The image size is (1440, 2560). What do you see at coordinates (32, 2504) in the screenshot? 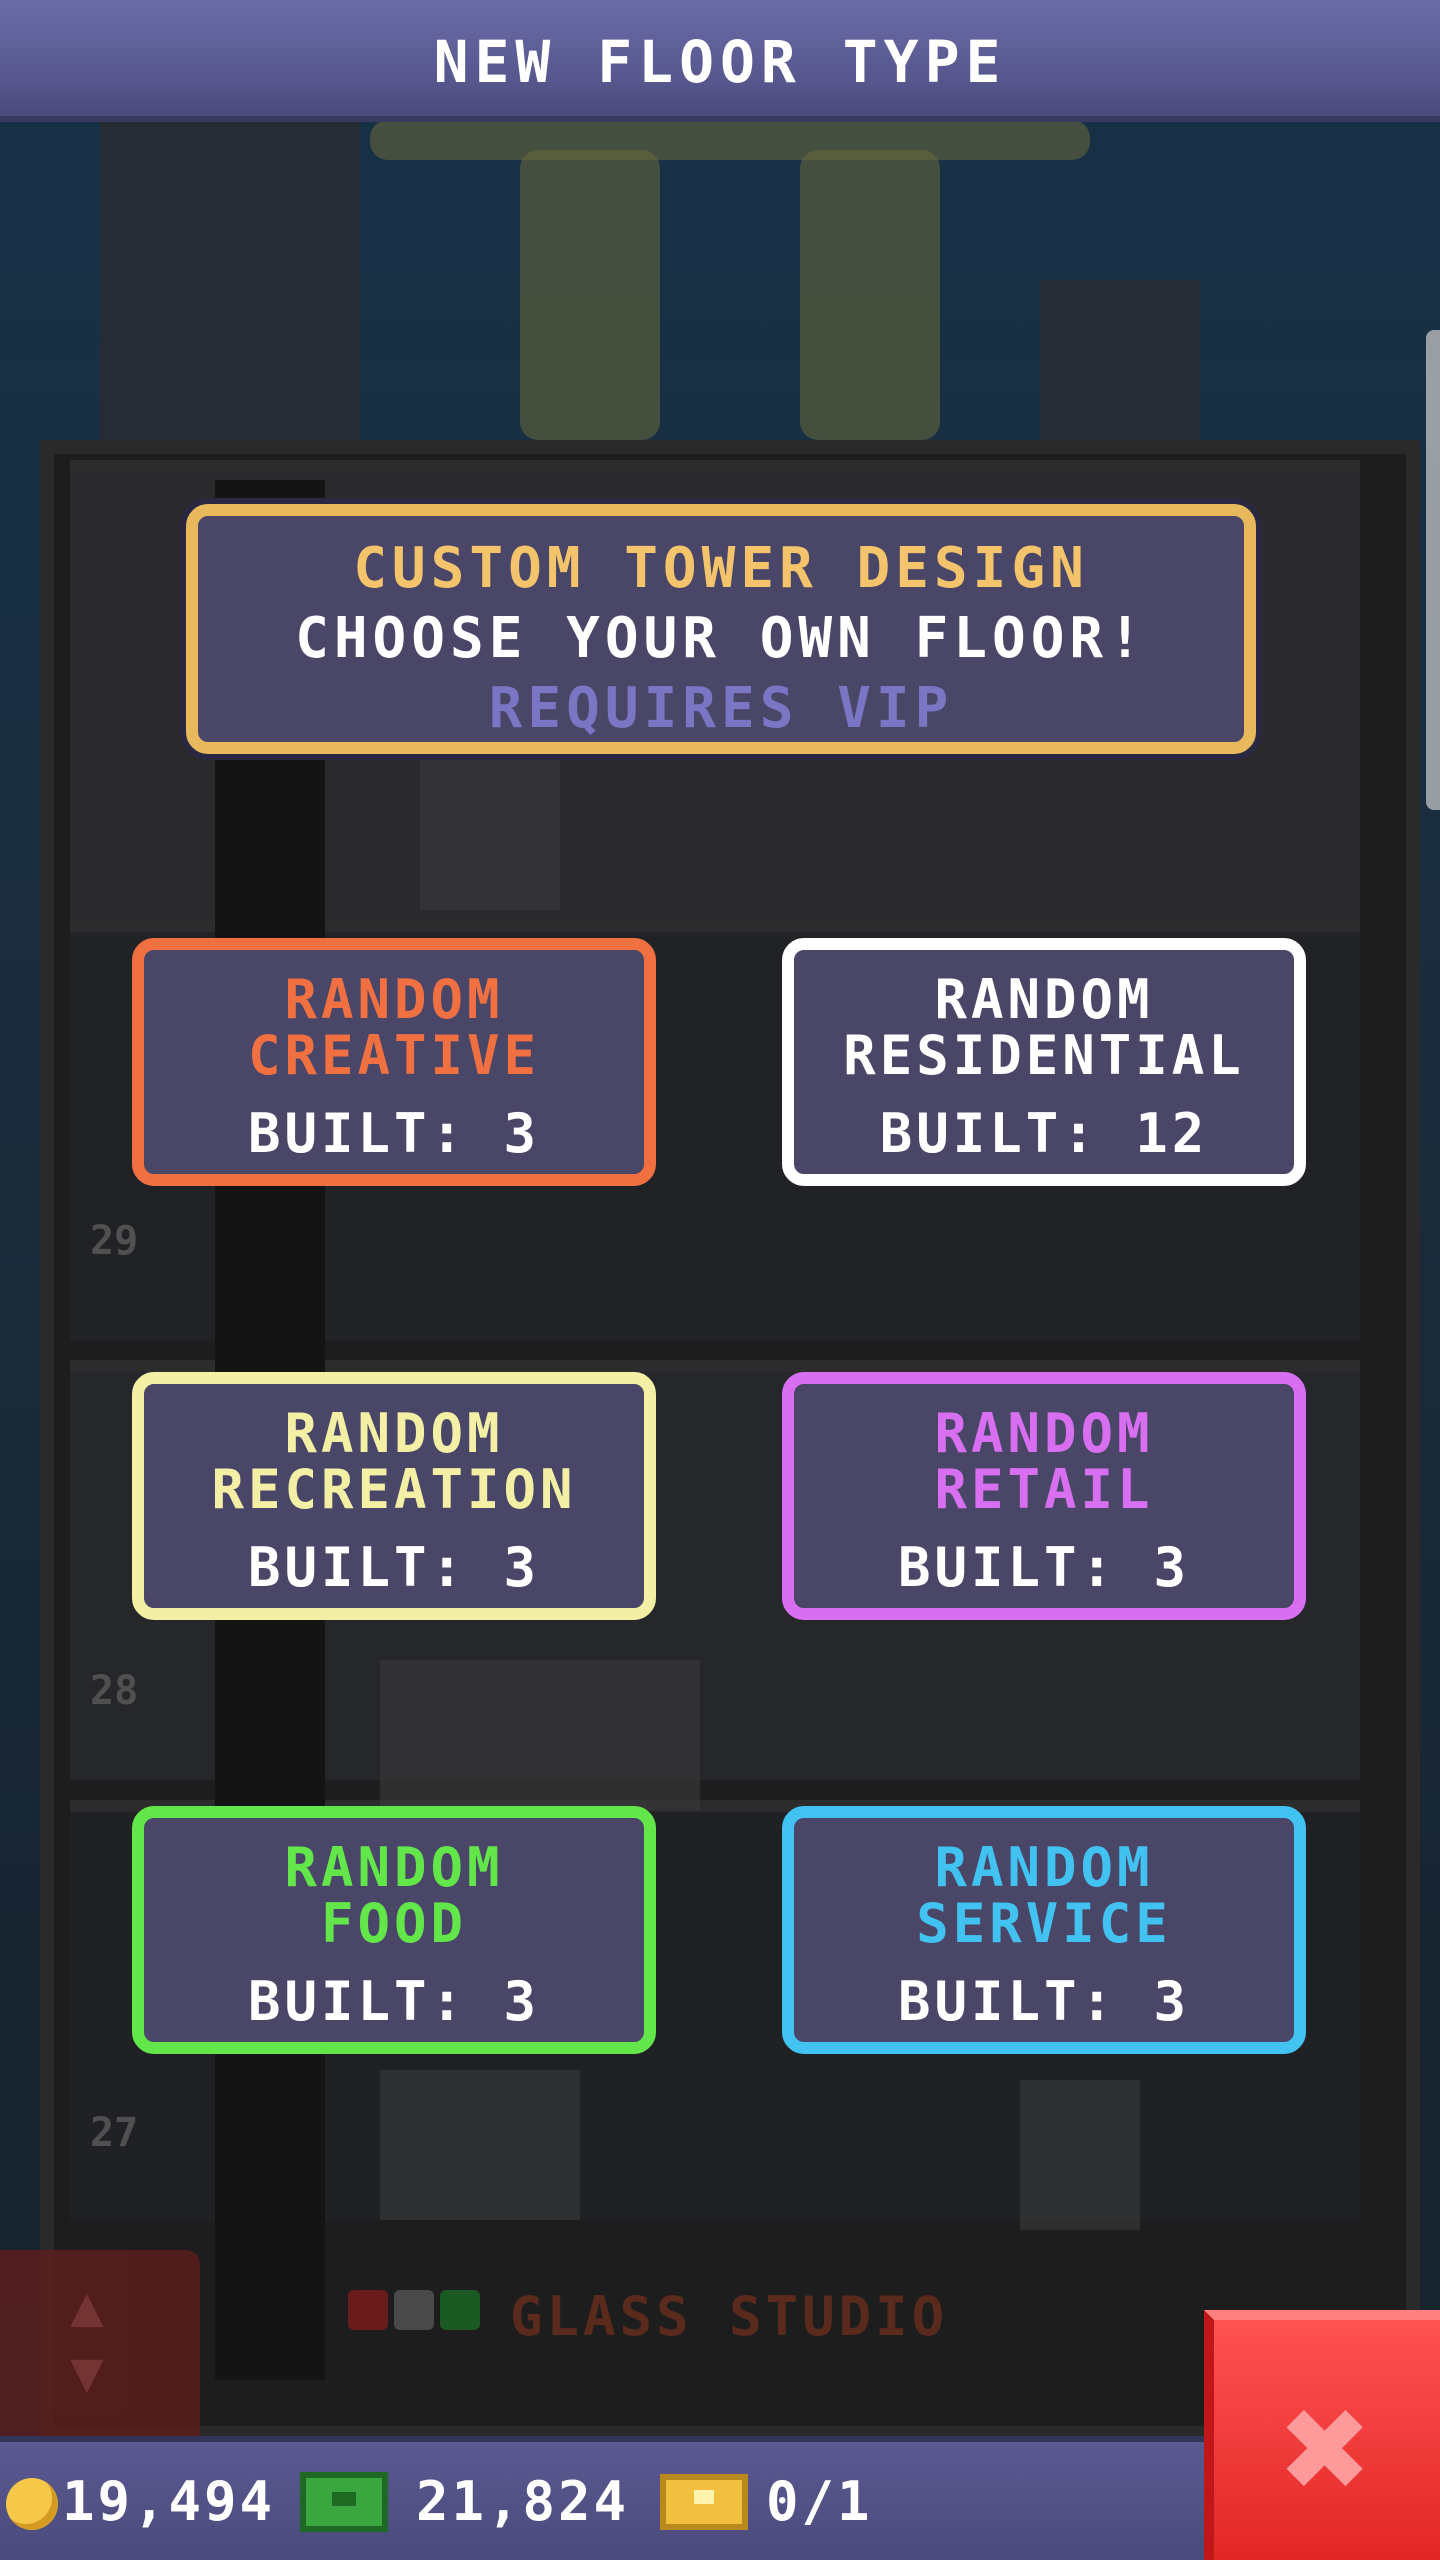
I see `coin-icon` at bounding box center [32, 2504].